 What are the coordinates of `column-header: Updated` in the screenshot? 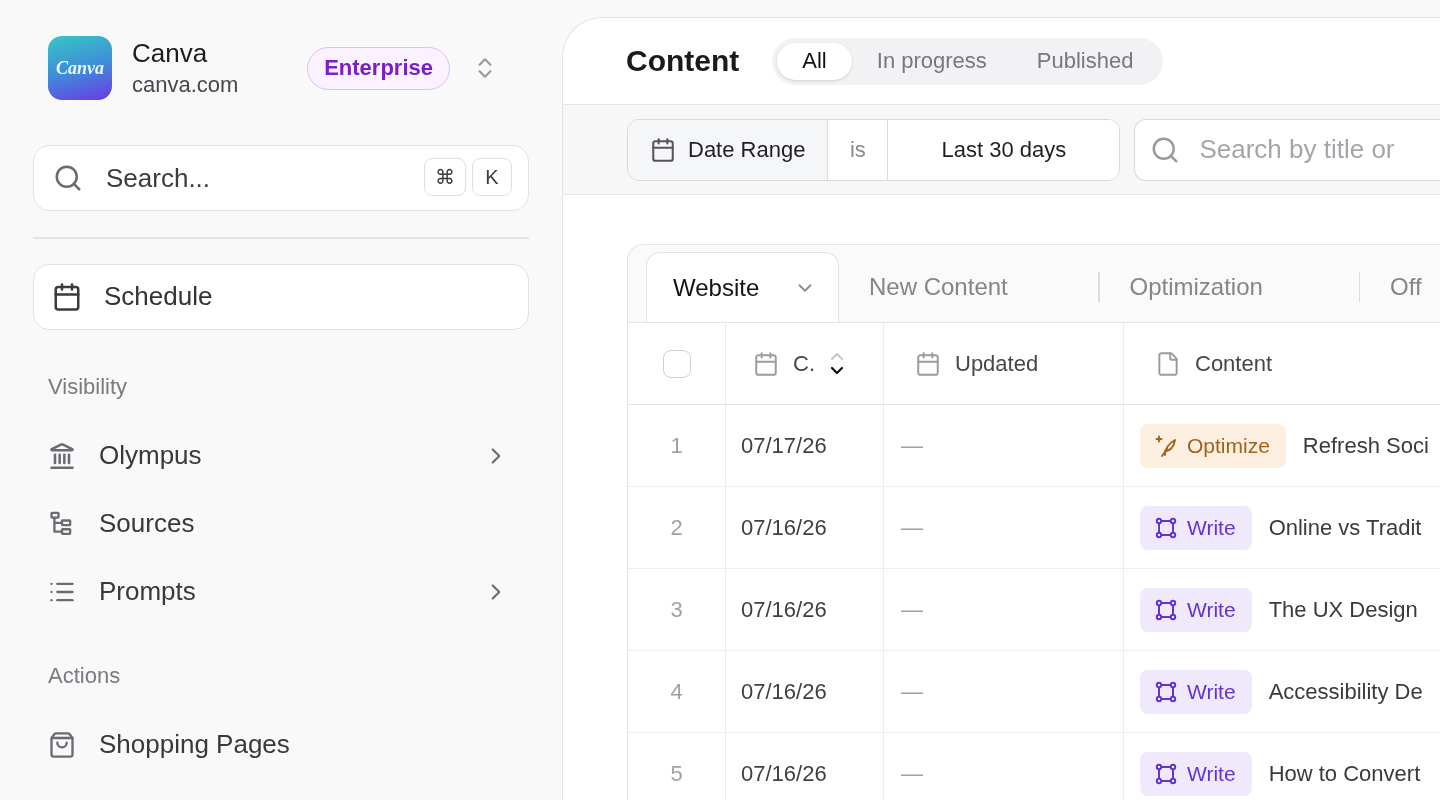 It's located at (997, 363).